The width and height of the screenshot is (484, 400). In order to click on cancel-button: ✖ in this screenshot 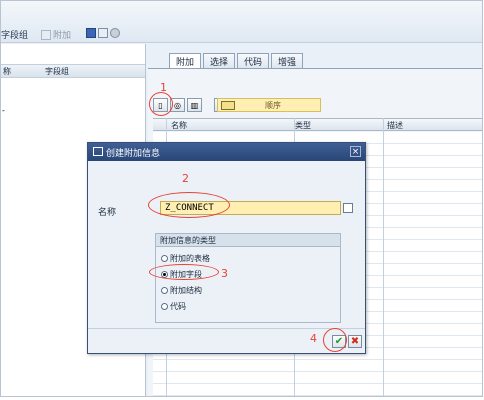, I will do `click(355, 341)`.